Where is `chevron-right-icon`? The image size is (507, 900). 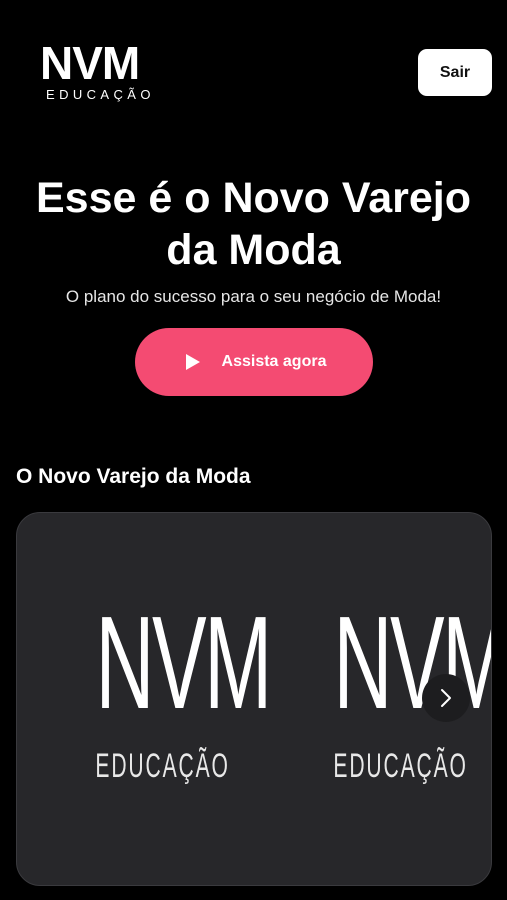
chevron-right-icon is located at coordinates (446, 698).